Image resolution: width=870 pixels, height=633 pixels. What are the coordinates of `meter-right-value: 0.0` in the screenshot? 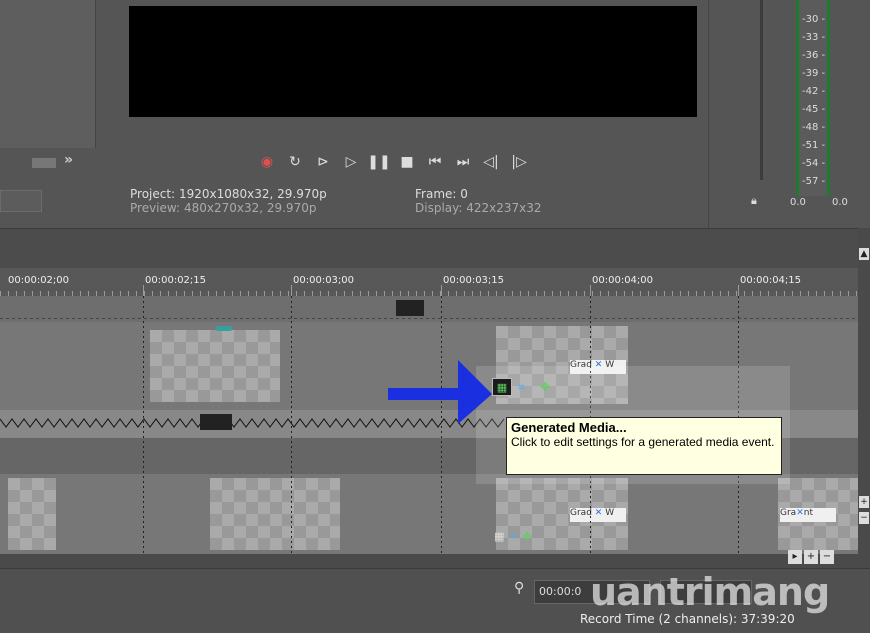 It's located at (840, 202).